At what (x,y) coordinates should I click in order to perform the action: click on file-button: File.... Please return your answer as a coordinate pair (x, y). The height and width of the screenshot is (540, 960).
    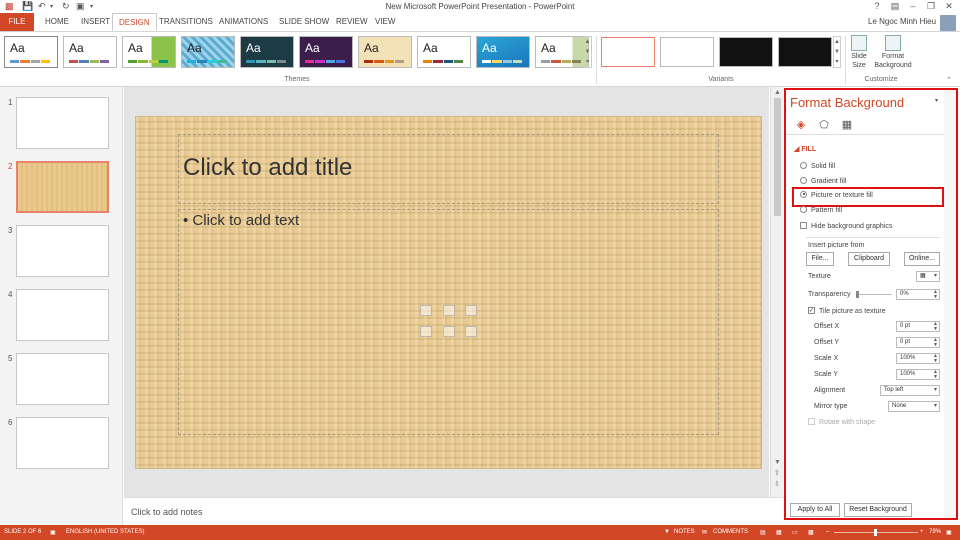
    Looking at the image, I should click on (820, 259).